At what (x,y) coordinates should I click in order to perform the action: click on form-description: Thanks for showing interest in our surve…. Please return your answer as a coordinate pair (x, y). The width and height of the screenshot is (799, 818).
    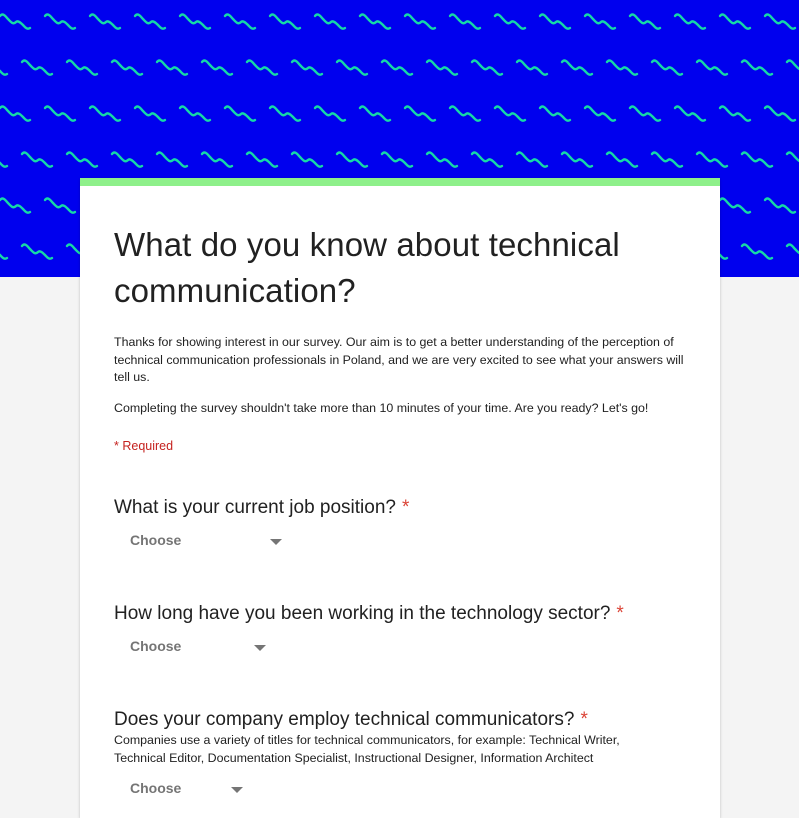
    Looking at the image, I should click on (399, 359).